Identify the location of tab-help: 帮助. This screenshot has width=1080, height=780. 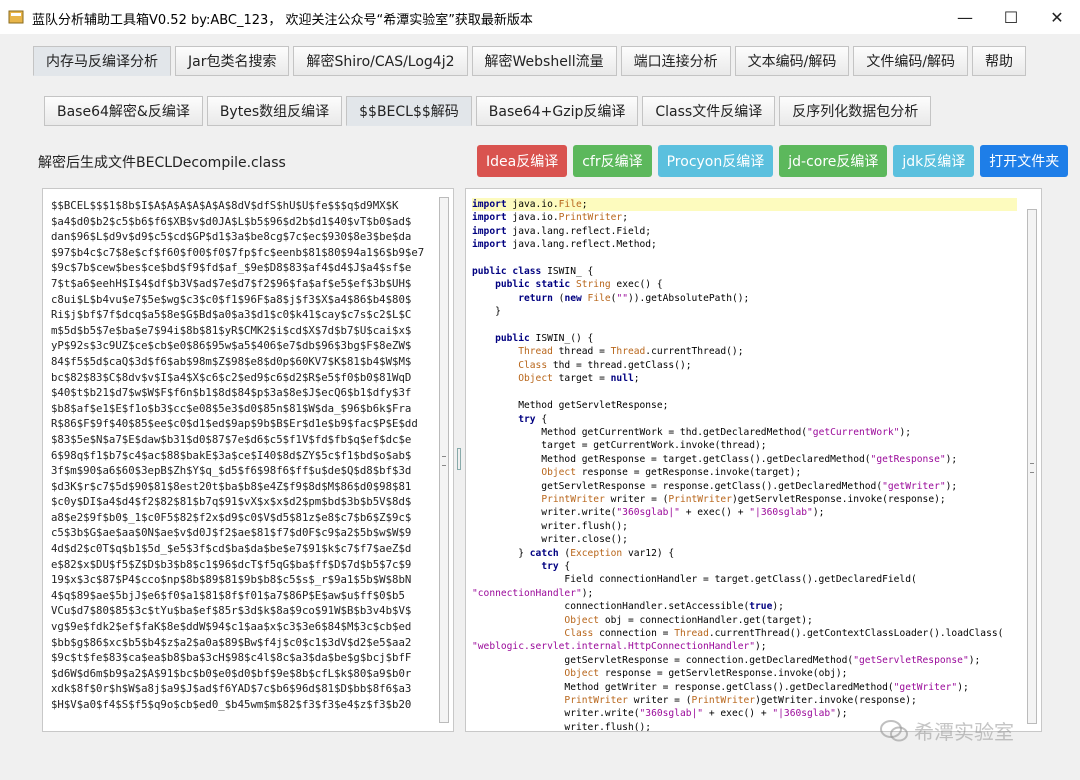
(999, 61).